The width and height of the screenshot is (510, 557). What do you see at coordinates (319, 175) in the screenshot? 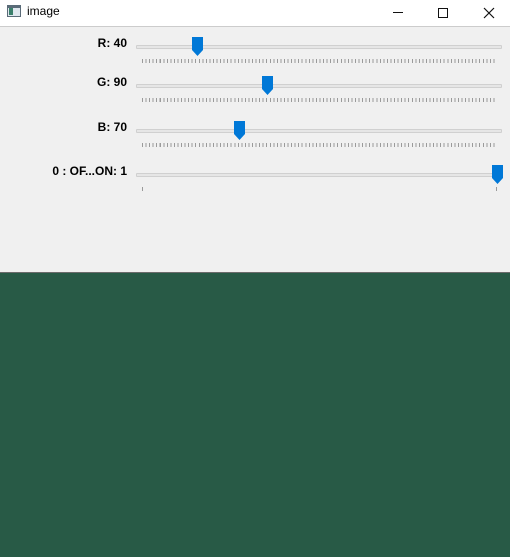
I see `trackbar-switch-track` at bounding box center [319, 175].